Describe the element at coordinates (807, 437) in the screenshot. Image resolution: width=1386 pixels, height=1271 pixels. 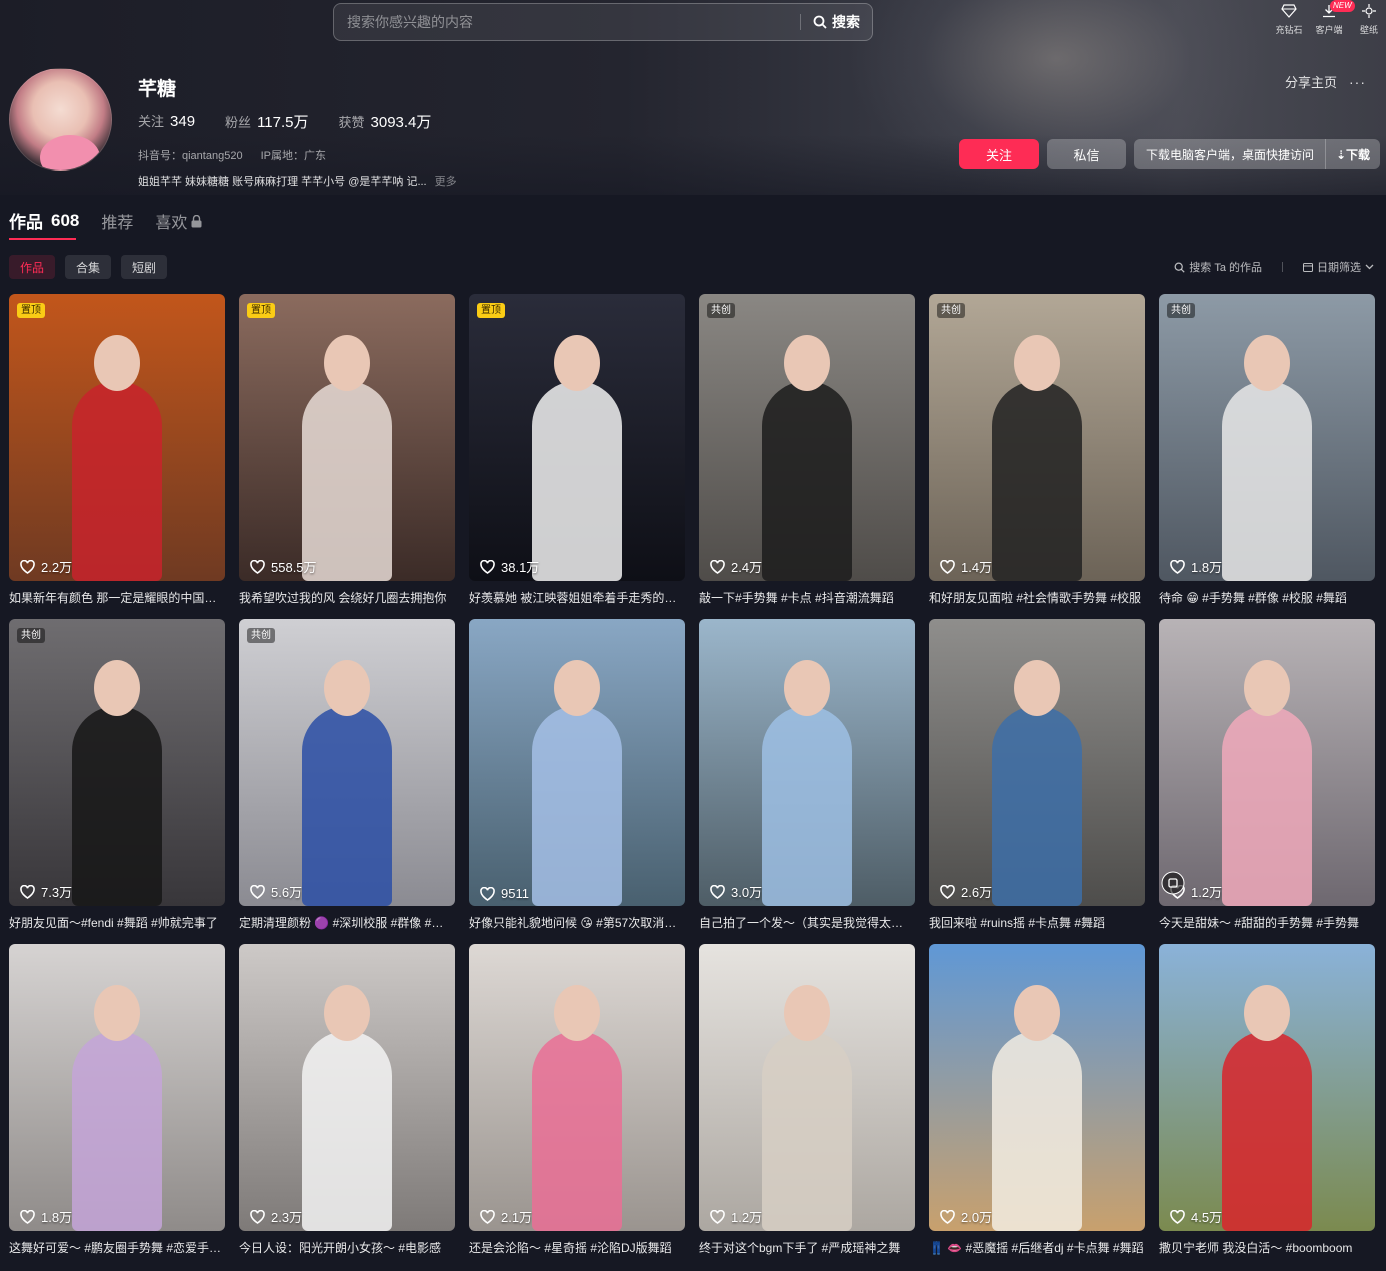
I see `video-thumbnail: 共创 2.4万` at that location.